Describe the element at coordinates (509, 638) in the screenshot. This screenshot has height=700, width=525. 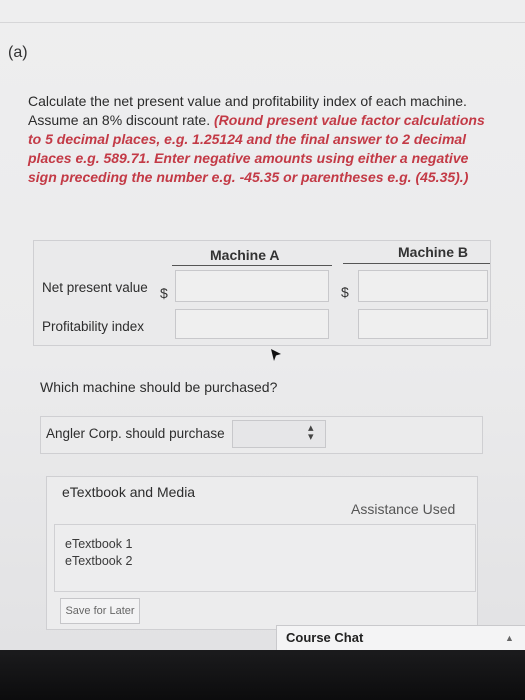
I see `caret-up-icon: ▲` at that location.